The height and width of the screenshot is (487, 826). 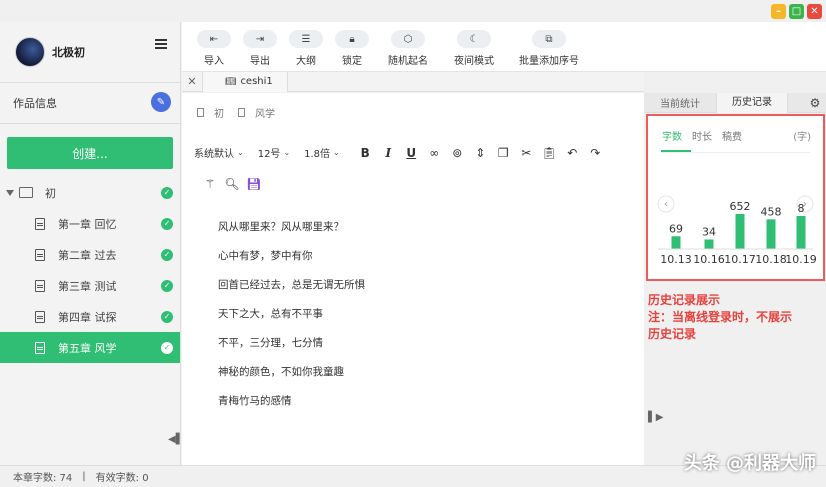 What do you see at coordinates (90, 123) in the screenshot?
I see `divider` at bounding box center [90, 123].